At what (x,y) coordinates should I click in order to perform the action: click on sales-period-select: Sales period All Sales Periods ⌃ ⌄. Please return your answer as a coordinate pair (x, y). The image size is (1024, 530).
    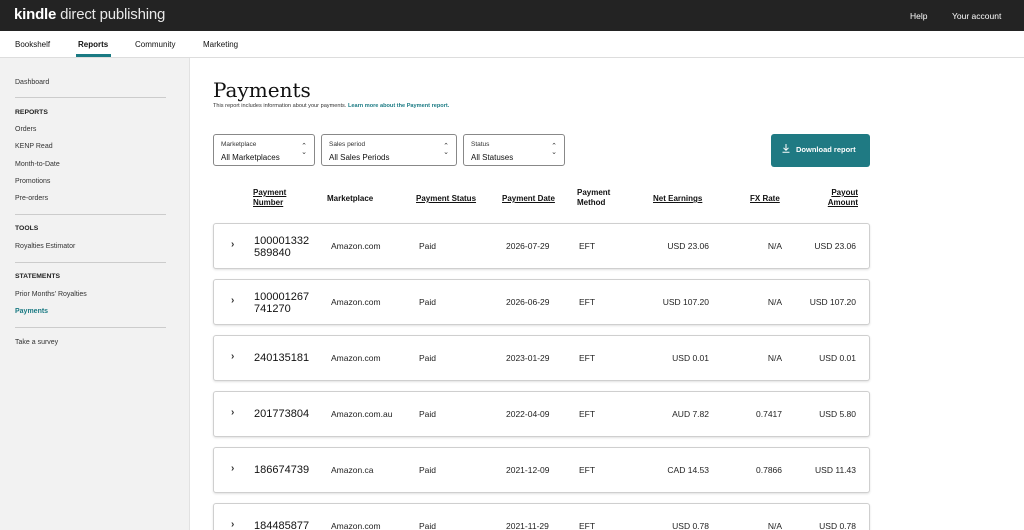
    Looking at the image, I should click on (389, 150).